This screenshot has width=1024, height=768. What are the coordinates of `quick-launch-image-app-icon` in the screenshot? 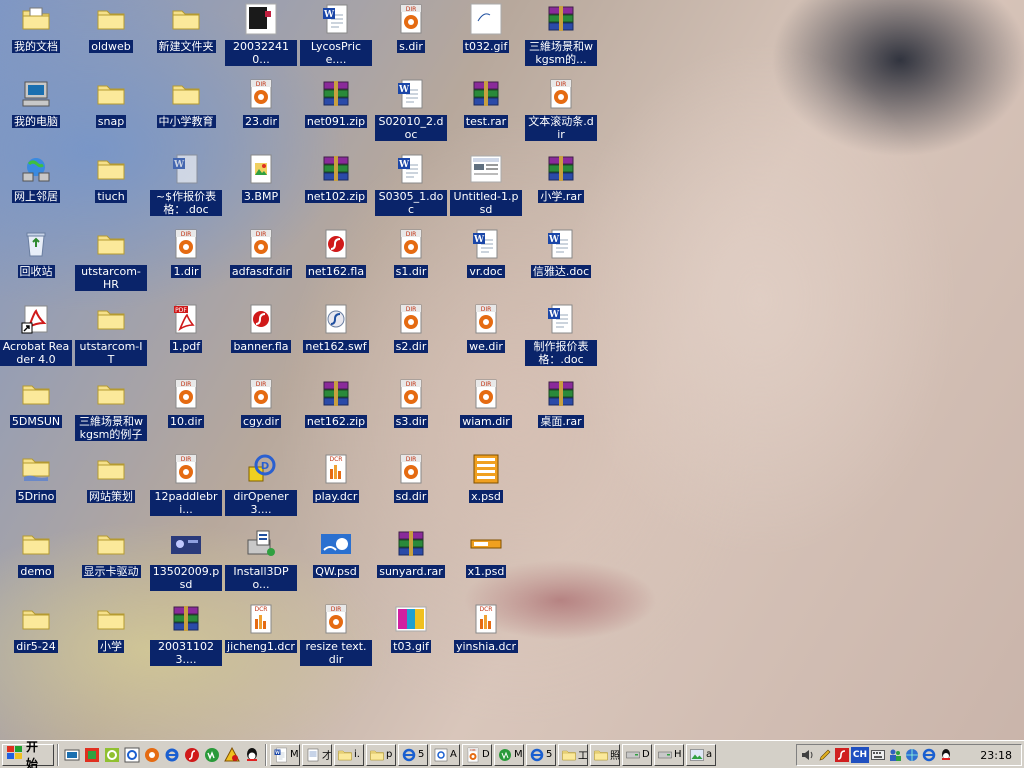 It's located at (92, 755).